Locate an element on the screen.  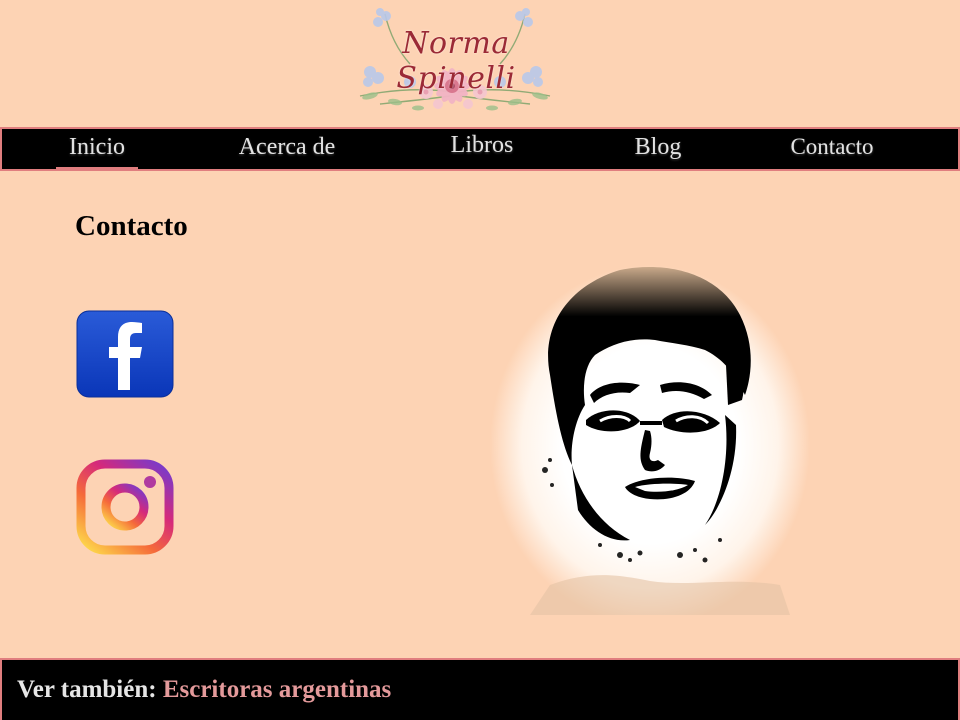
escritoras-argentinas-link: Escritoras argentinas is located at coordinates (277, 689).